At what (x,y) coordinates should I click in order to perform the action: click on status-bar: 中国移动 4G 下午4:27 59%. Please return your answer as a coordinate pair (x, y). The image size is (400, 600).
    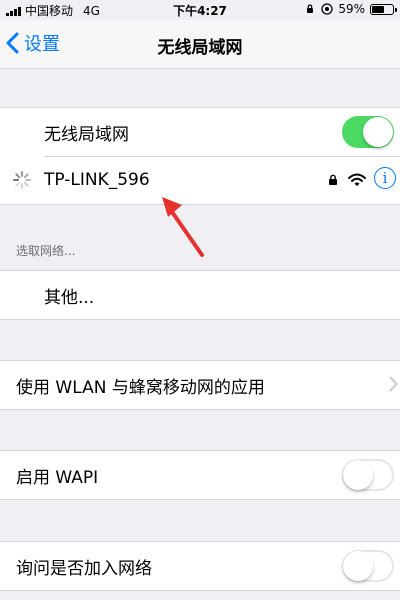
    Looking at the image, I should click on (200, 10).